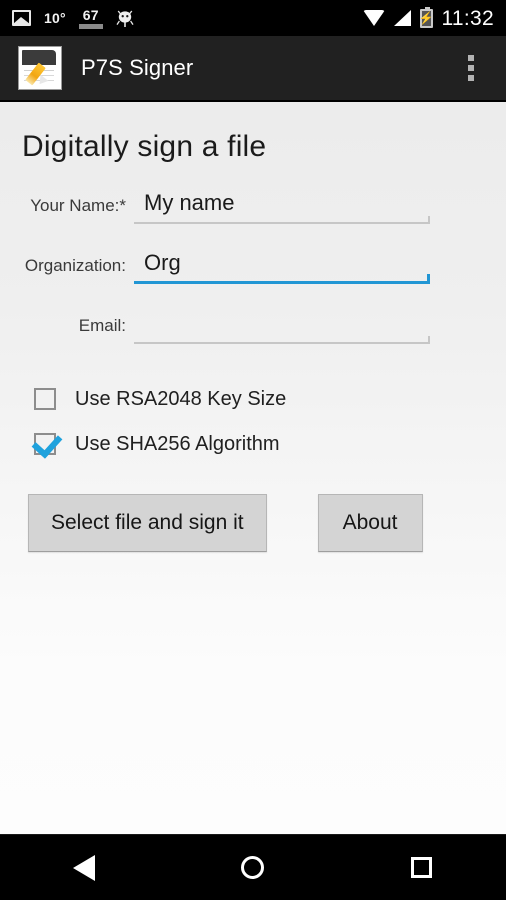  I want to click on checkbox-sha256: Use SHA256 Algorithm, so click(270, 444).